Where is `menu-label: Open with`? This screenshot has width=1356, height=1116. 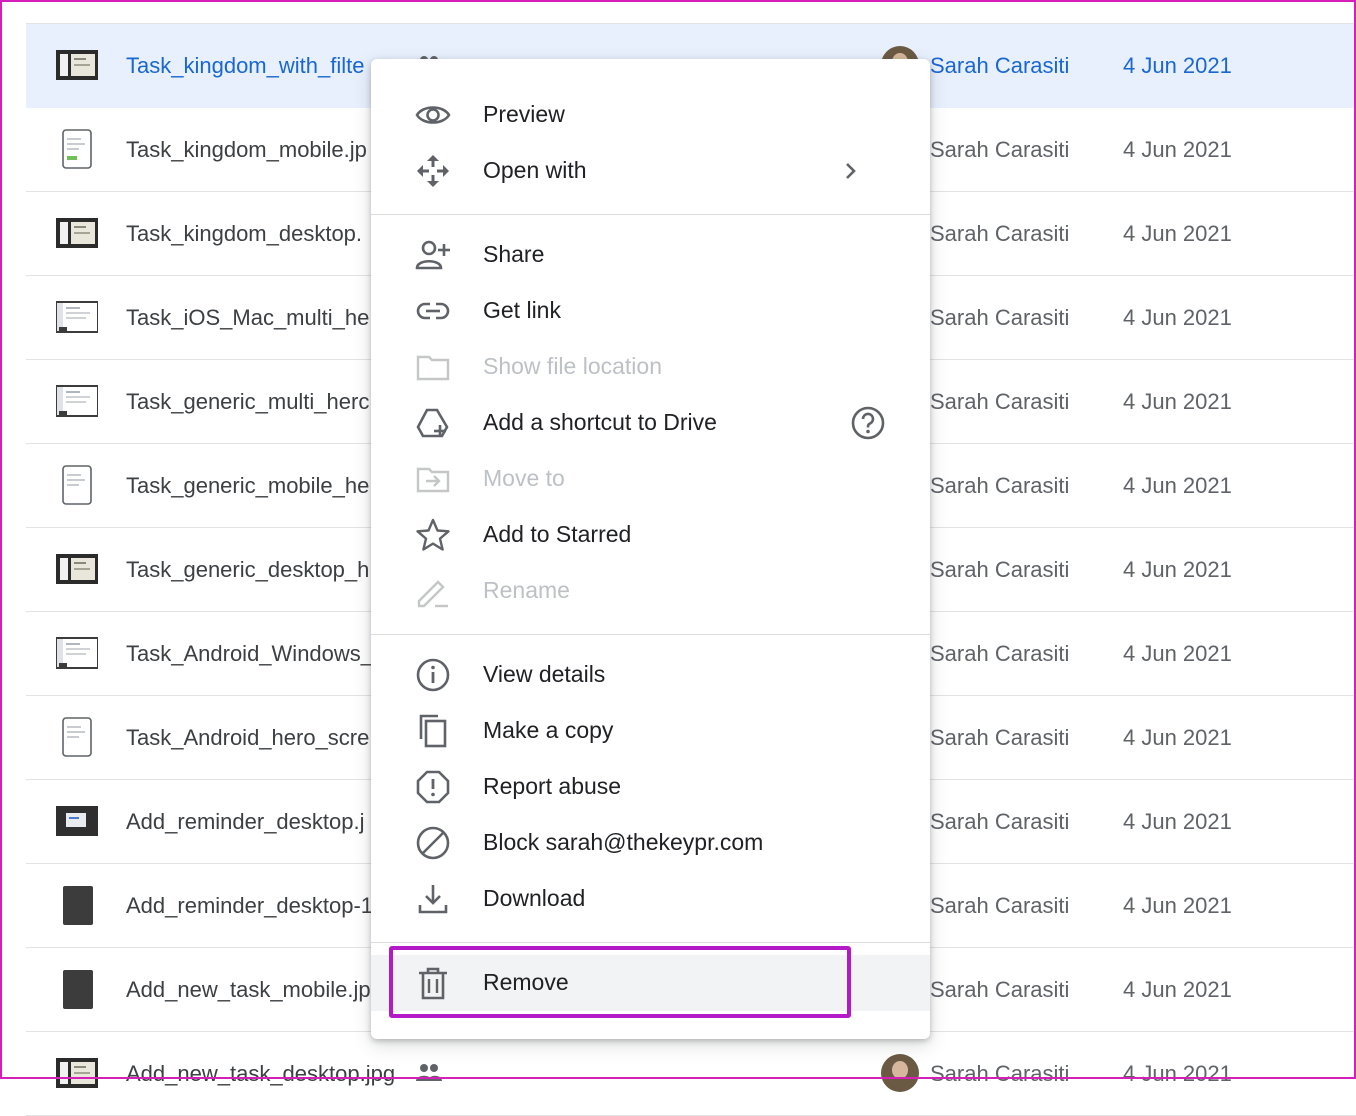
menu-label: Open with is located at coordinates (535, 170).